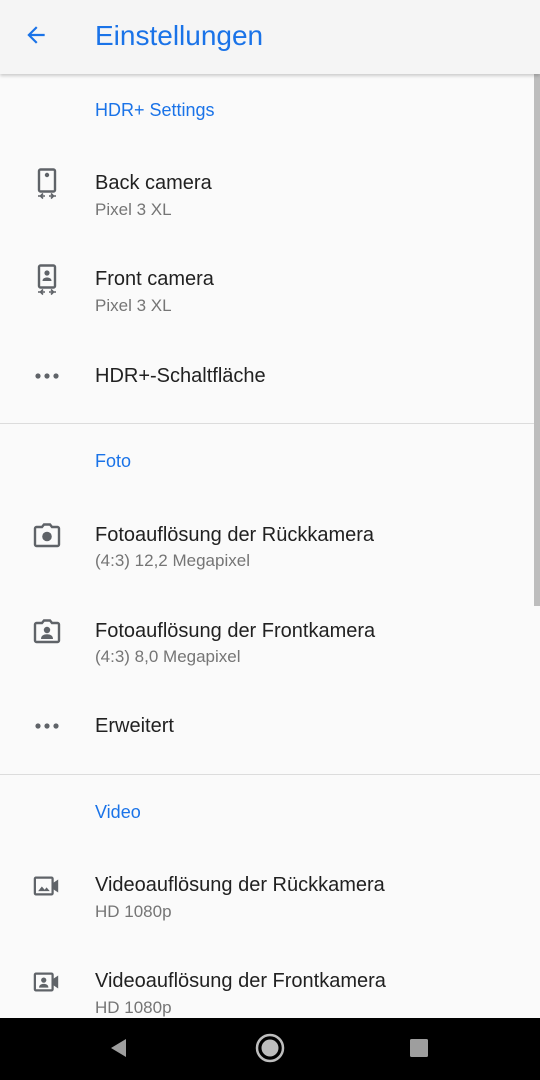 This screenshot has height=1080, width=540. Describe the element at coordinates (240, 981) in the screenshot. I see `setting-title: Videoauflösung der Frontkamera` at that location.